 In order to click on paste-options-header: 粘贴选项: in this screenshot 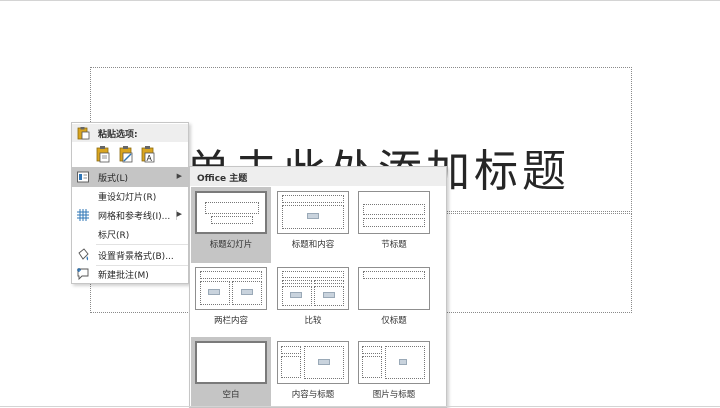, I will do `click(130, 133)`.